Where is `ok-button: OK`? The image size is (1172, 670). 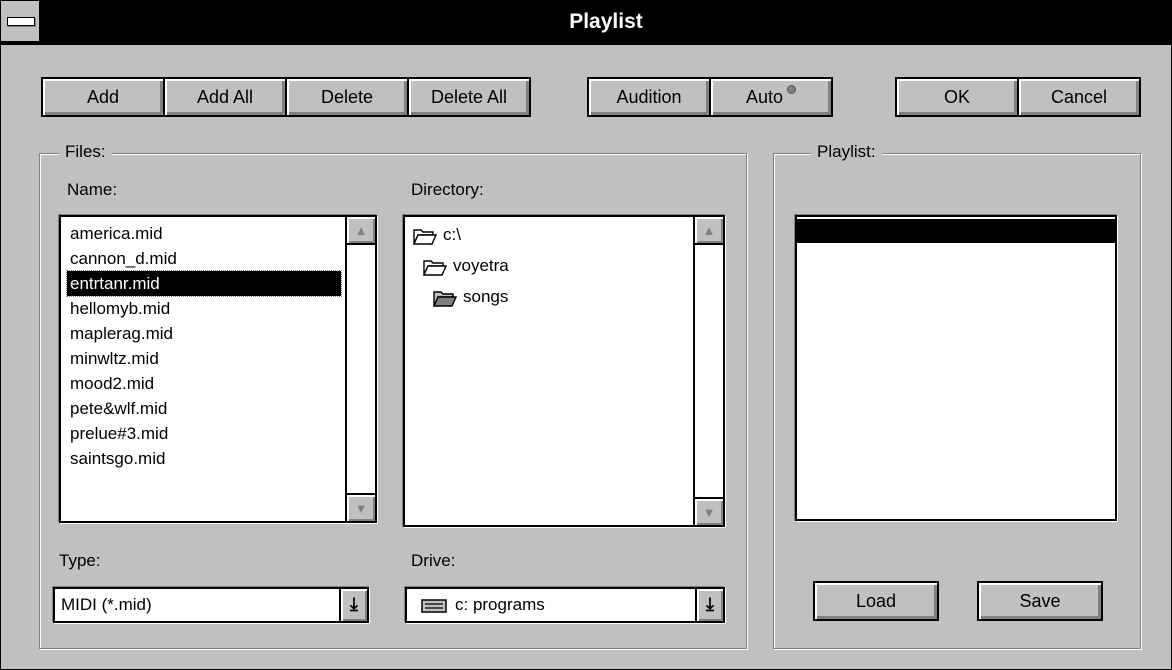 ok-button: OK is located at coordinates (957, 97).